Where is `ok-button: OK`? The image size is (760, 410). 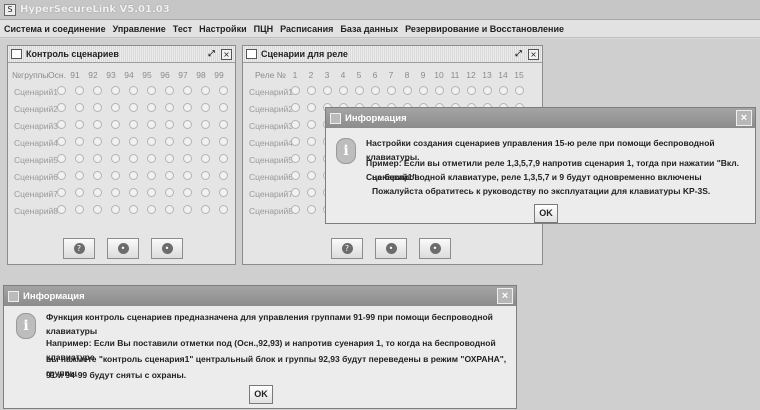 ok-button: OK is located at coordinates (261, 394).